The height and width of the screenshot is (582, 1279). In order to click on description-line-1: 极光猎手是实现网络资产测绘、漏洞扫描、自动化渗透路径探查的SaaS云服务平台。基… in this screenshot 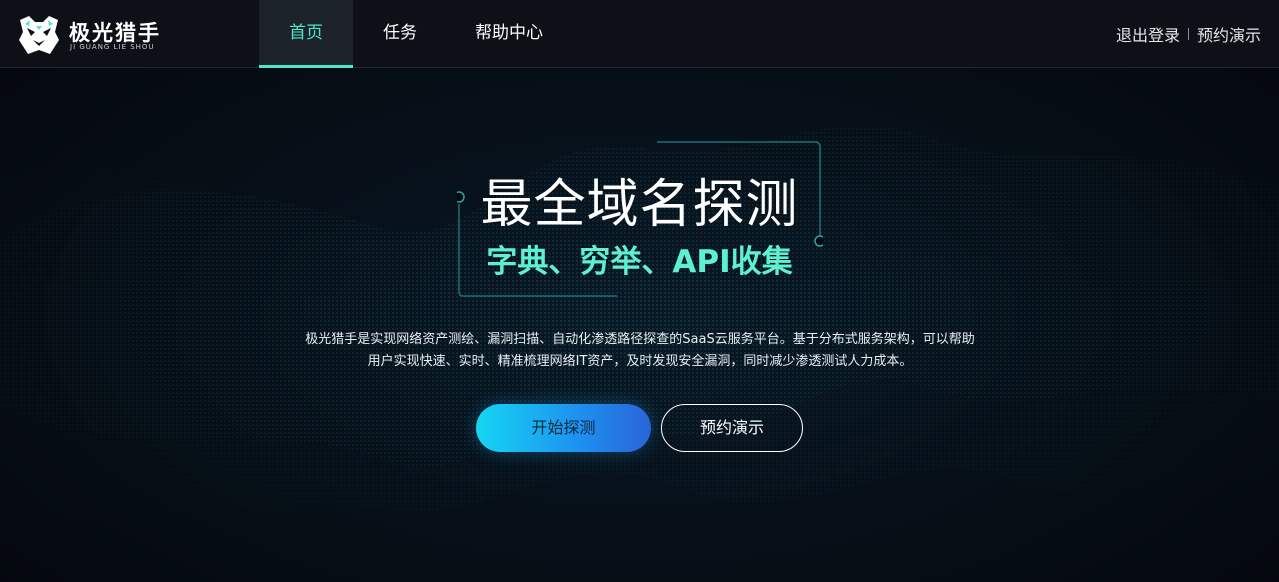, I will do `click(640, 339)`.